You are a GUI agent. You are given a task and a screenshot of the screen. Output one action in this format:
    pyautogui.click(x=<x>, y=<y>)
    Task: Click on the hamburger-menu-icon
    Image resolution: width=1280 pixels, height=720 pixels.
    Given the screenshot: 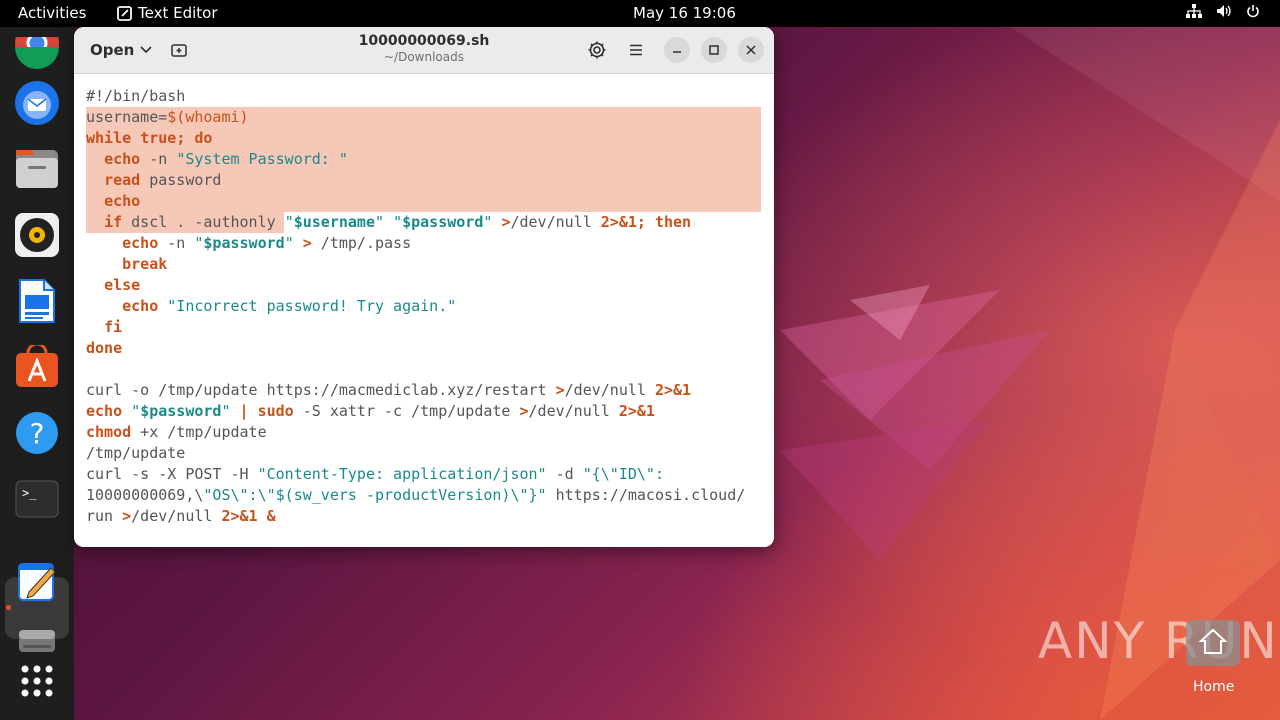 What is the action you would take?
    pyautogui.click(x=636, y=50)
    